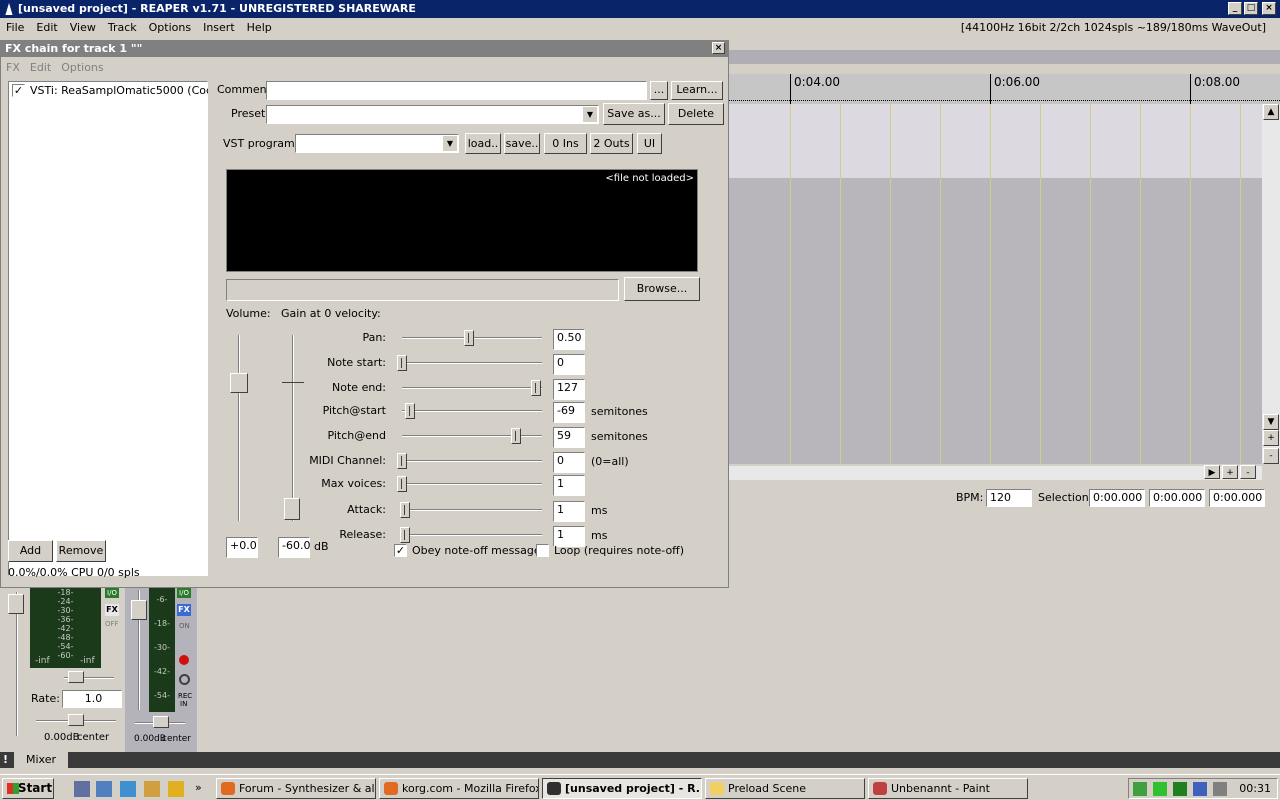 The width and height of the screenshot is (1280, 800). Describe the element at coordinates (459, 788) in the screenshot. I see `task-korg: korg.com - Mozilla Firefox` at that location.